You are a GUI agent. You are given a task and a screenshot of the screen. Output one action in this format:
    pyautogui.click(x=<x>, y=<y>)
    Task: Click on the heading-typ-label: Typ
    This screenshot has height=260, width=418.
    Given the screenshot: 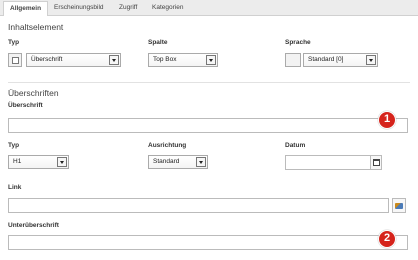 What is the action you would take?
    pyautogui.click(x=14, y=145)
    